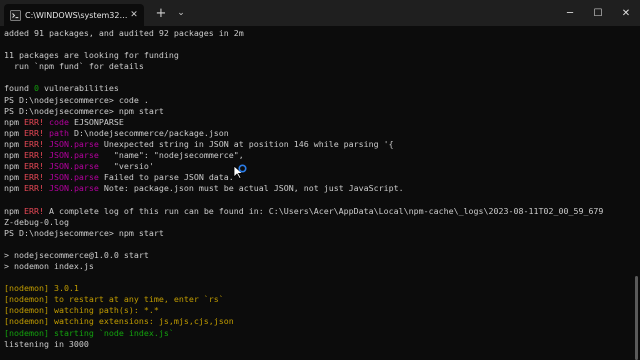 This screenshot has height=360, width=640. Describe the element at coordinates (316, 333) in the screenshot. I see `terminal-line: [nodemon] starting `node index.js`` at that location.